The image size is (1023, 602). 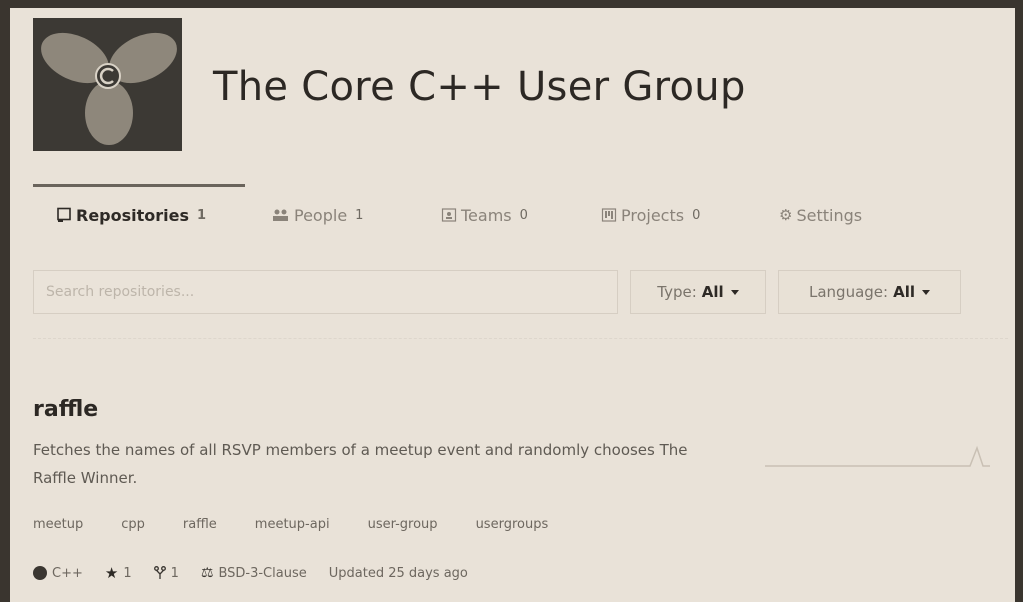 What do you see at coordinates (520, 338) in the screenshot?
I see `list-divider` at bounding box center [520, 338].